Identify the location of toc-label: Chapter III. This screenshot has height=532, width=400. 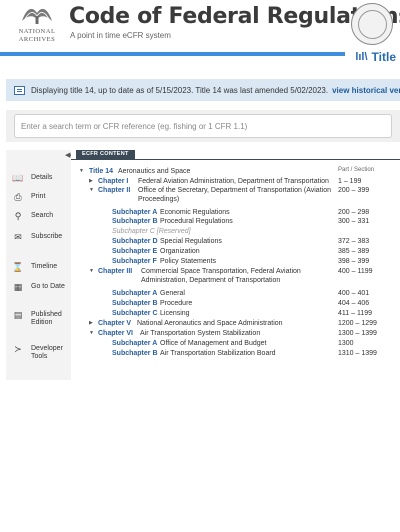
(115, 271).